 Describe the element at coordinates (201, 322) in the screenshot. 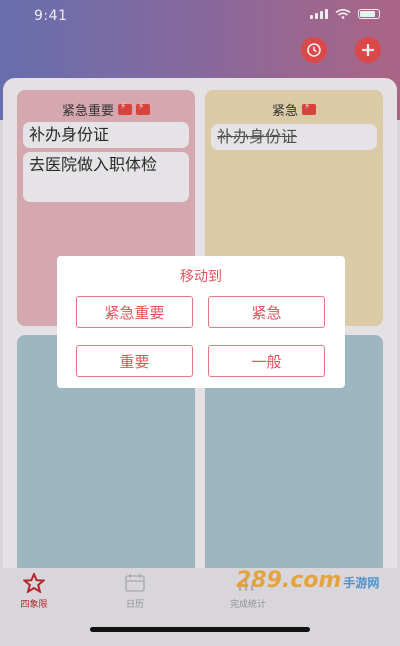

I see `move-to-dialog: 移动到 紧急重要 紧急 重要 一般` at that location.